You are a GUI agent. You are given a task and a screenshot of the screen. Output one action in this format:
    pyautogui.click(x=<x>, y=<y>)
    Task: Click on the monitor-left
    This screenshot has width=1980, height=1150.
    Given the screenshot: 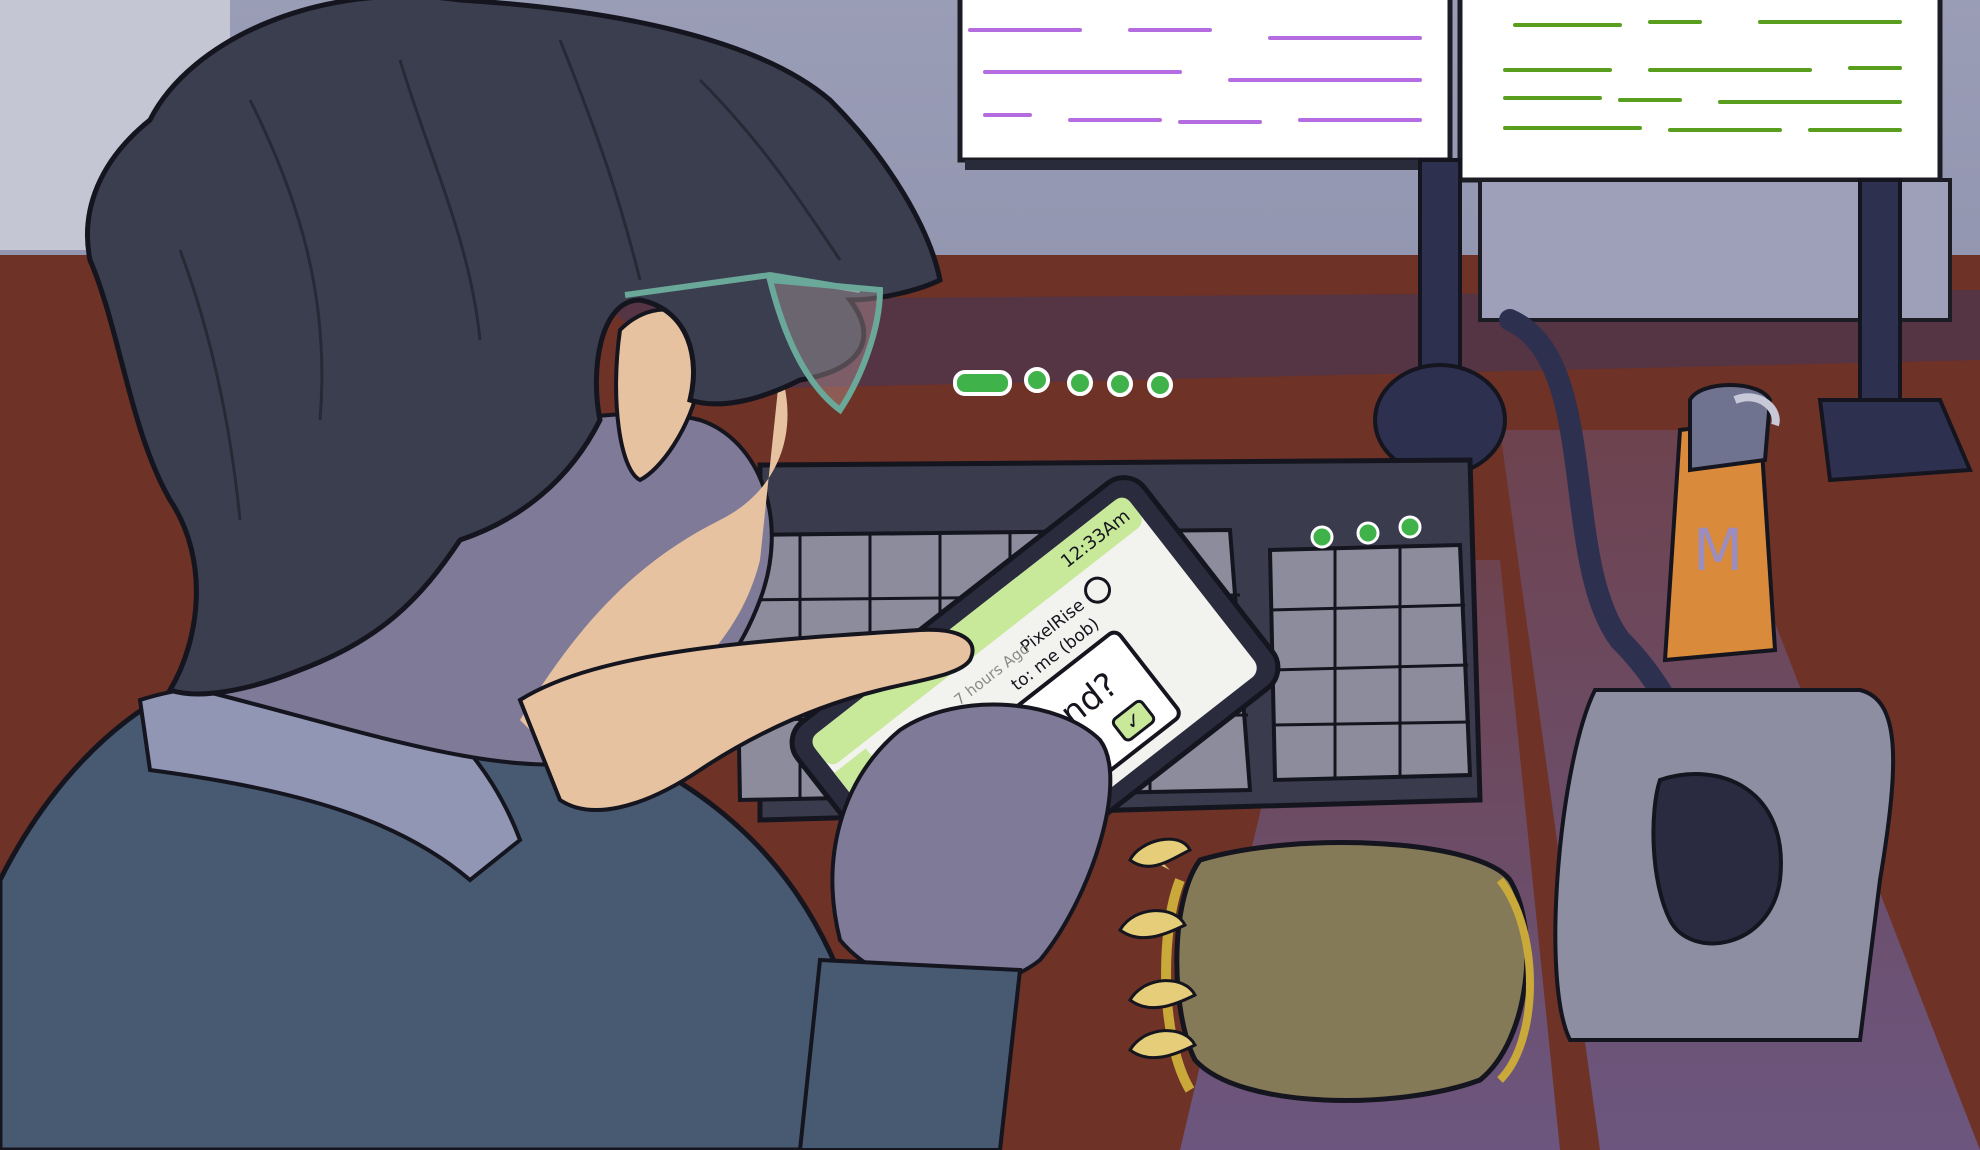 What is the action you would take?
    pyautogui.click(x=1205, y=85)
    